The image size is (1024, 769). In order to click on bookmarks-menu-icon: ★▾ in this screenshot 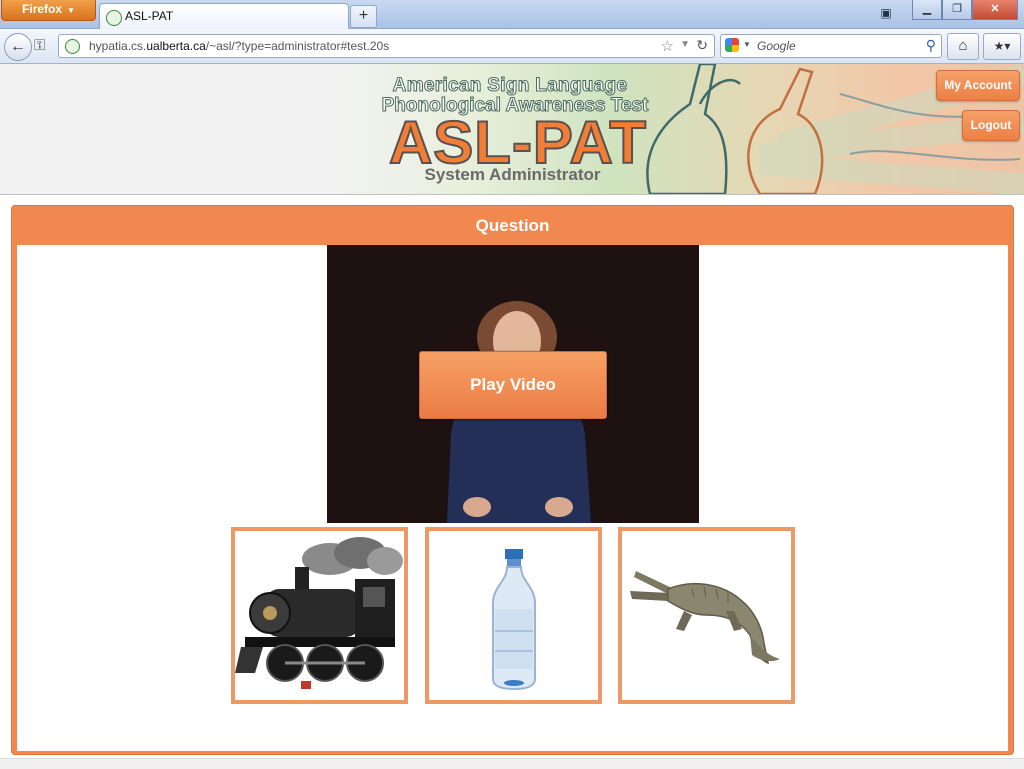, I will do `click(1002, 46)`.